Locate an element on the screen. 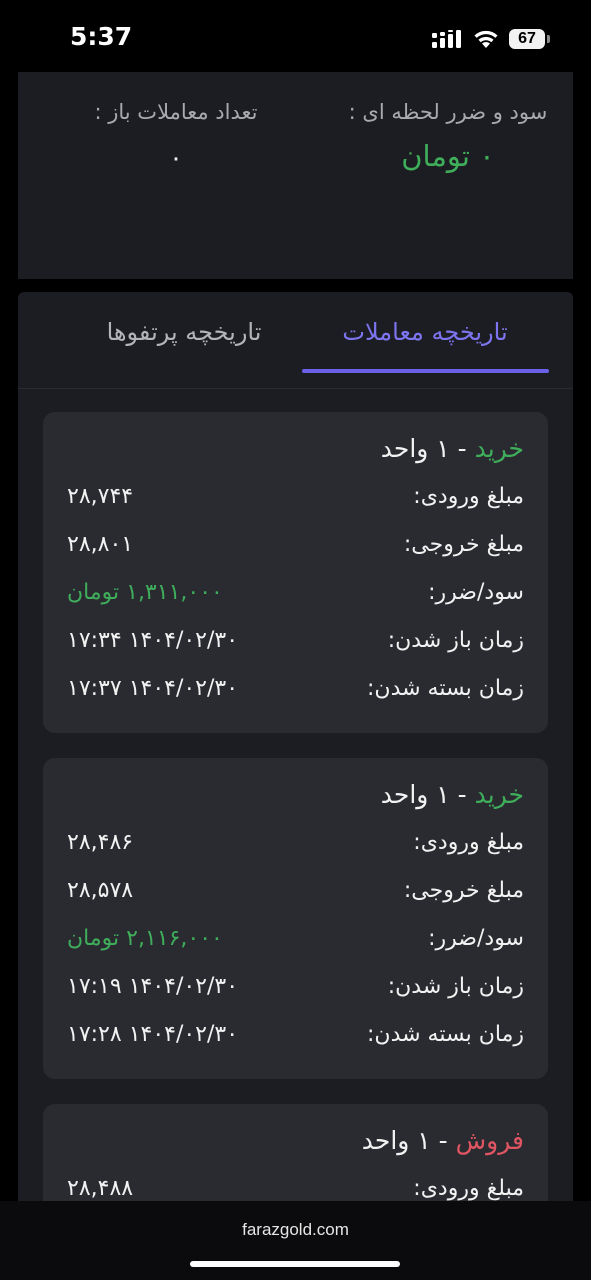  cellular-signal-icon is located at coordinates (446, 39).